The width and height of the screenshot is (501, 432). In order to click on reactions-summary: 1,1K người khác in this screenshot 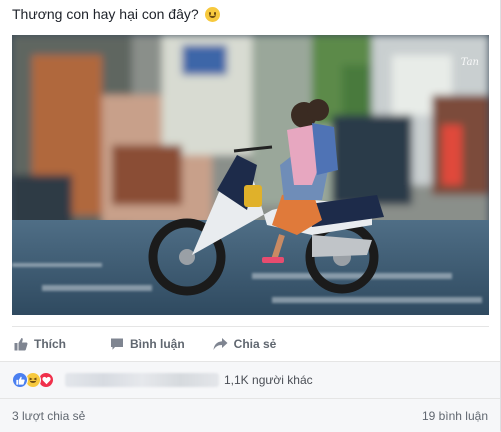, I will do `click(250, 379)`.